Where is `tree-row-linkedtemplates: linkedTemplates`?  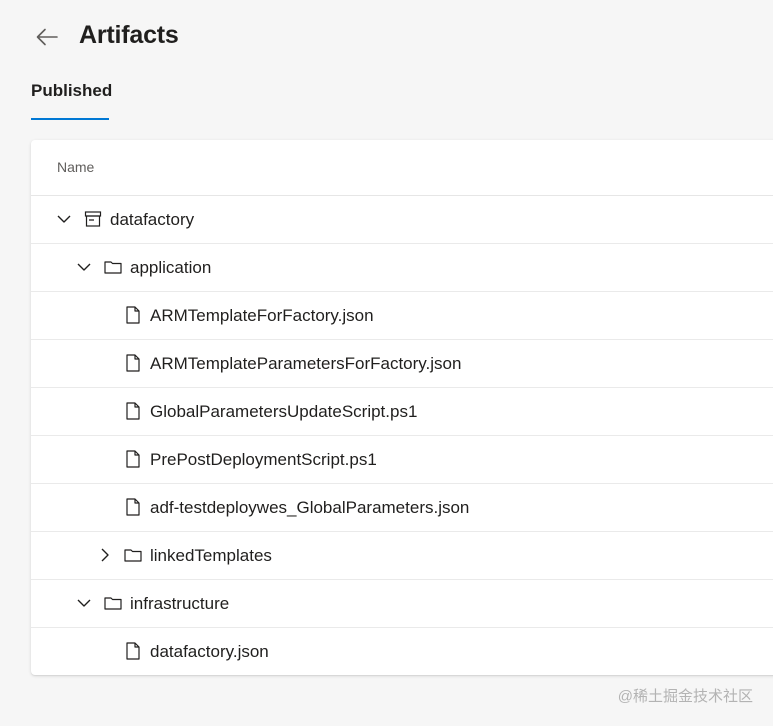
tree-row-linkedtemplates: linkedTemplates is located at coordinates (402, 556).